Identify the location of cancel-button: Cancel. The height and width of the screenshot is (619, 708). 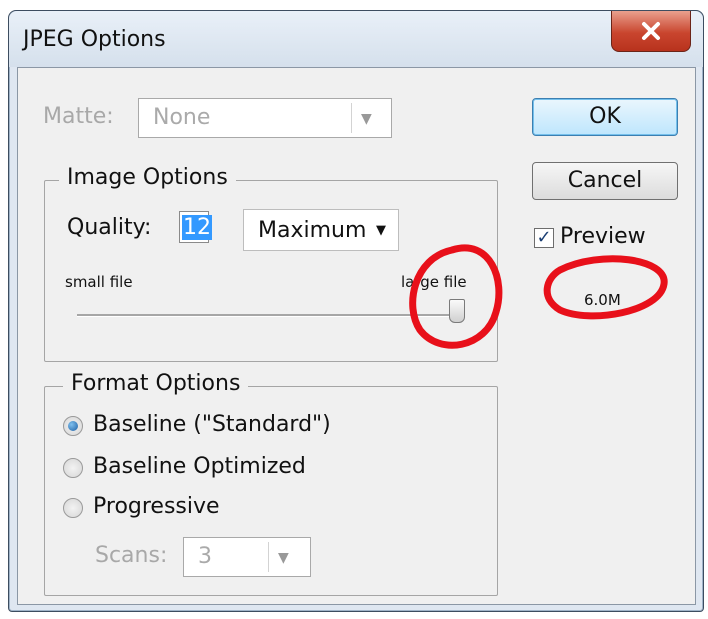
(605, 181).